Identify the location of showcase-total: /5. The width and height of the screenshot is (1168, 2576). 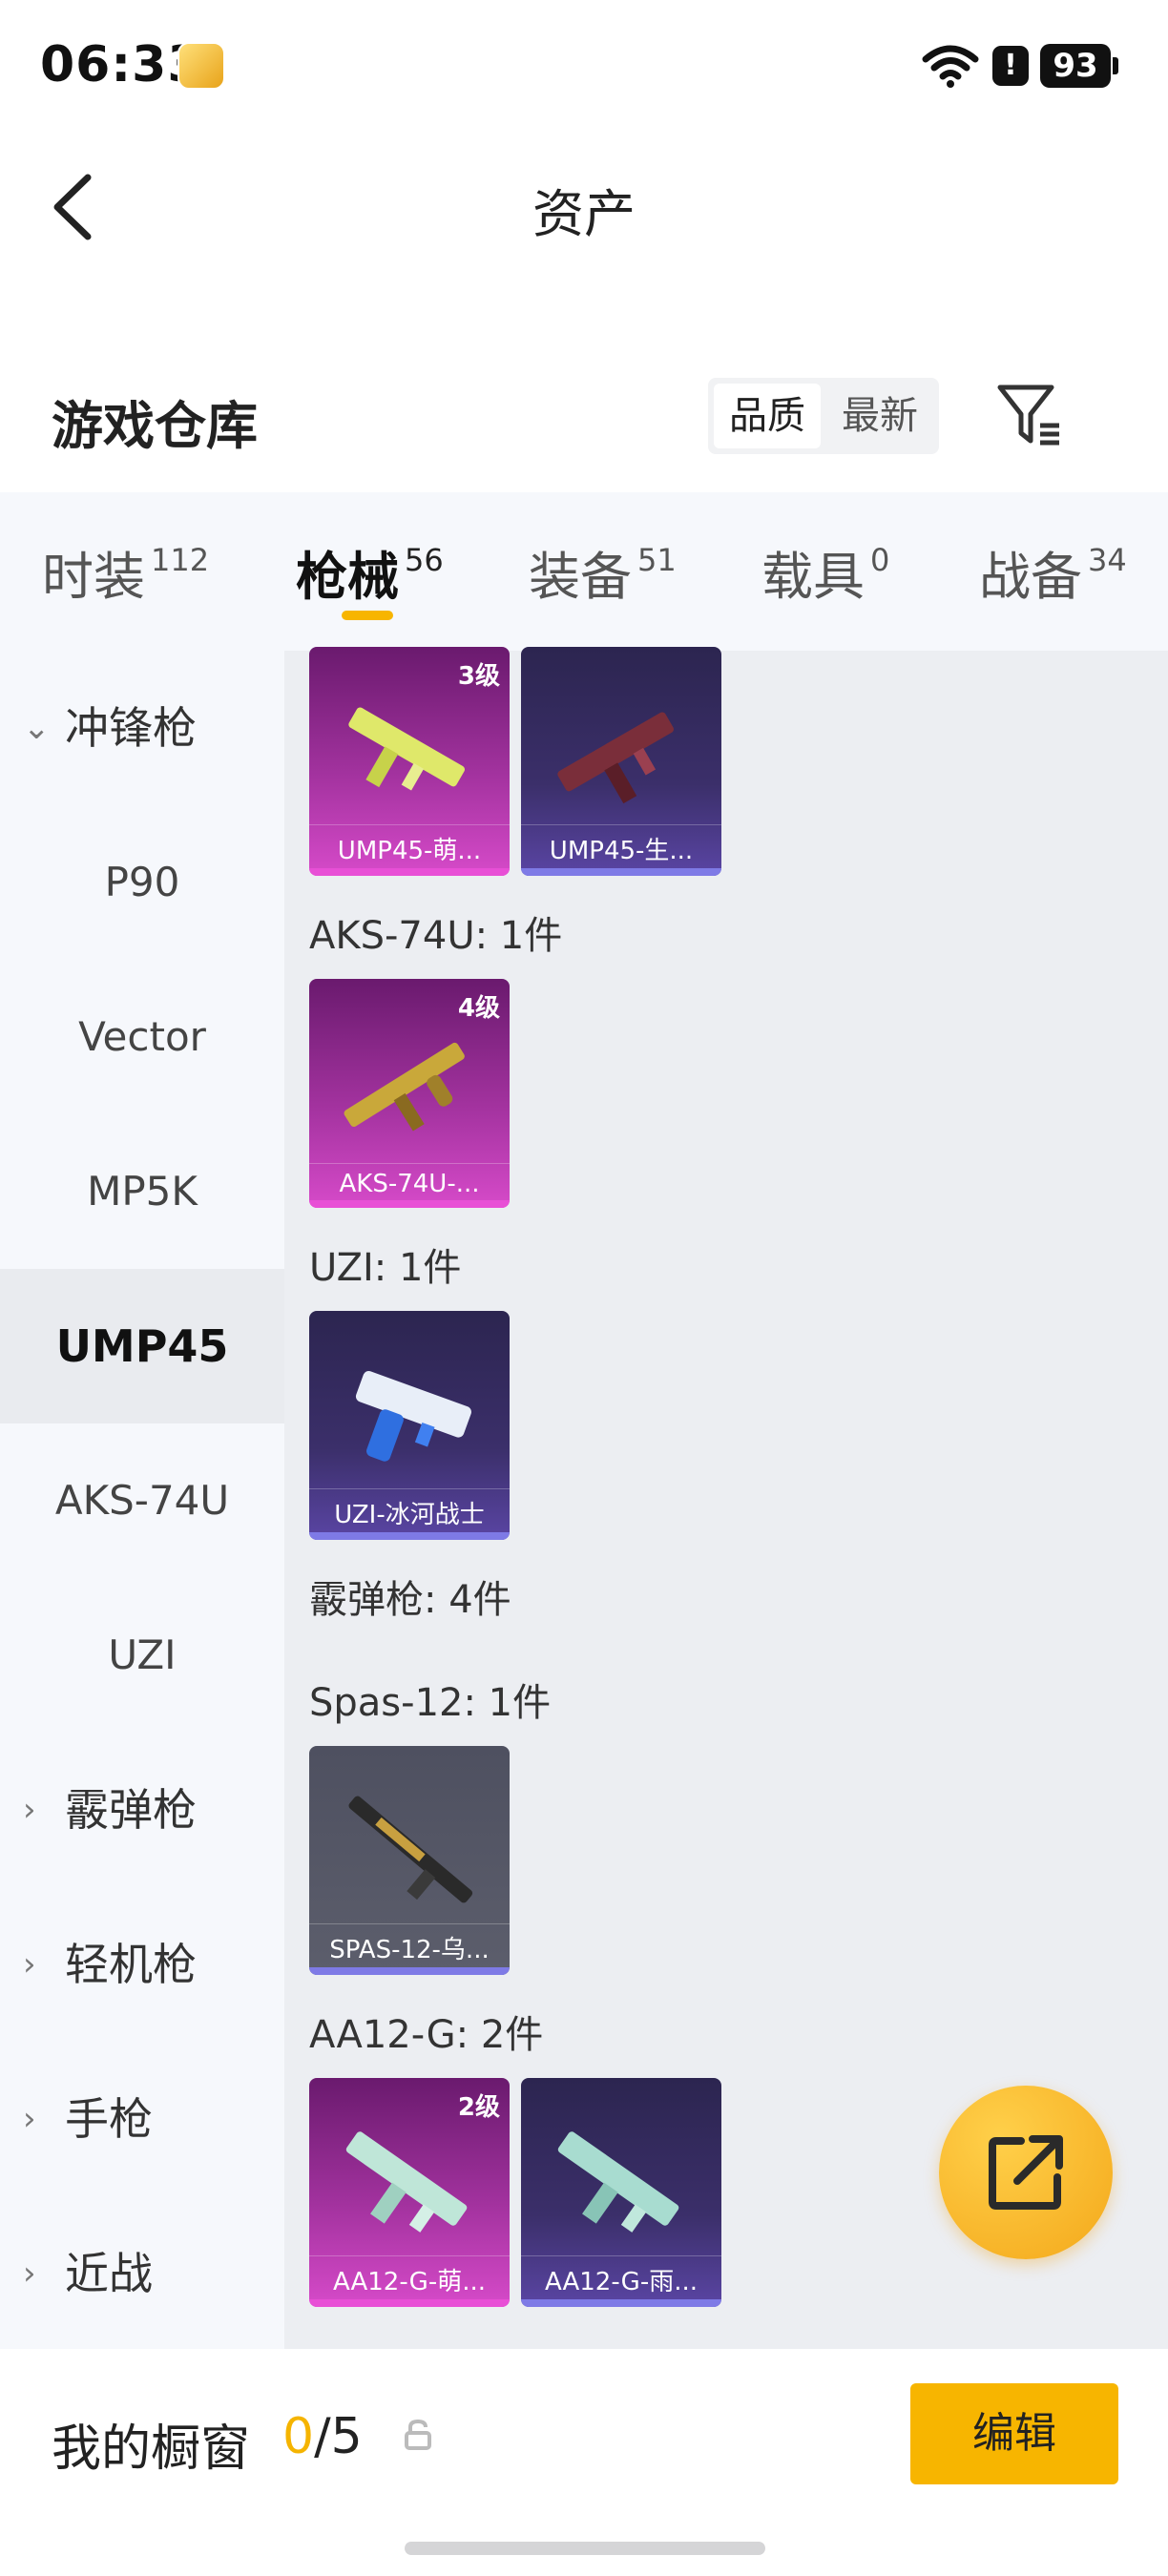
(339, 2436).